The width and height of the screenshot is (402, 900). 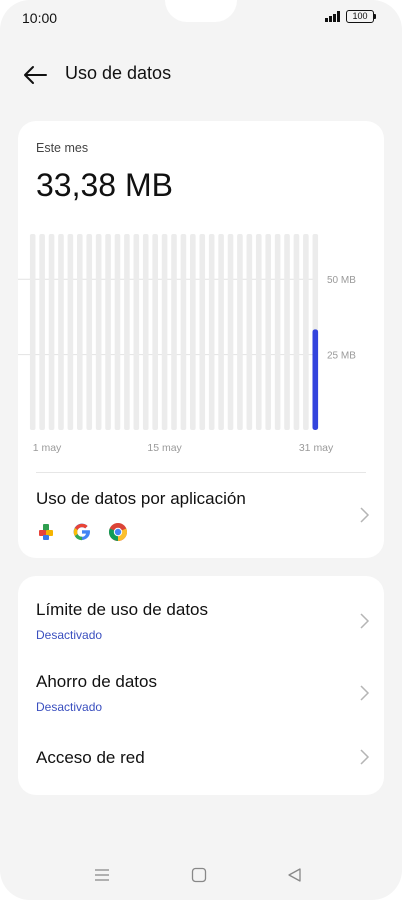 What do you see at coordinates (201, 621) in the screenshot?
I see `data-limit-row: Límite de uso de datos Desactivado` at bounding box center [201, 621].